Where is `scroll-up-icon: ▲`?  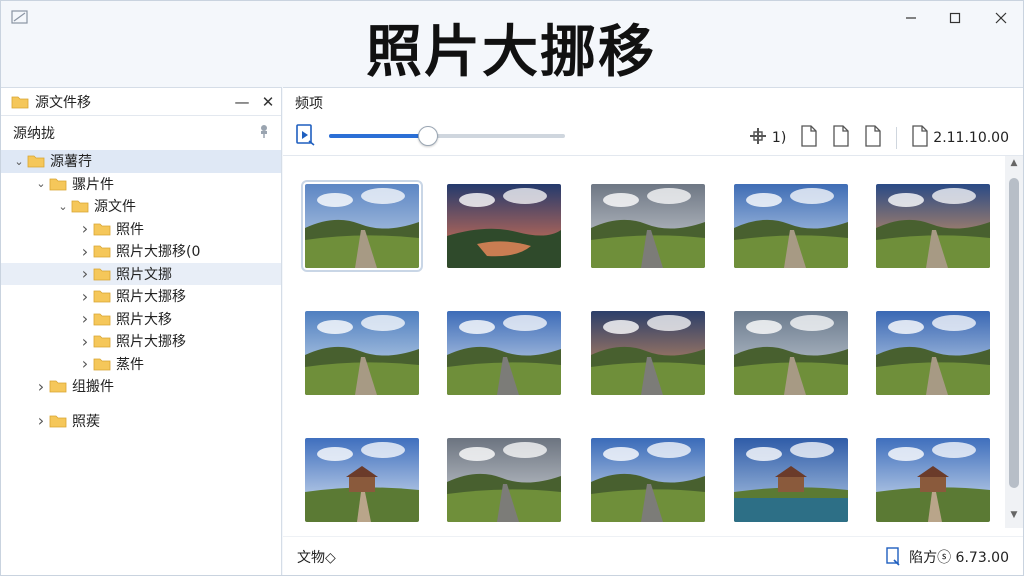
scroll-up-icon: ▲ is located at coordinates (1014, 166).